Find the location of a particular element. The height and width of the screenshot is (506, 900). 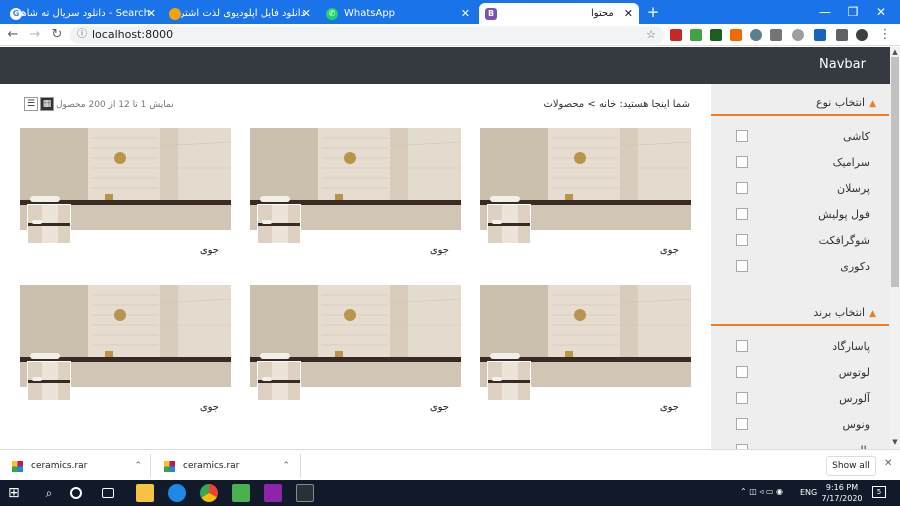

rar-file-icon is located at coordinates (169, 466).